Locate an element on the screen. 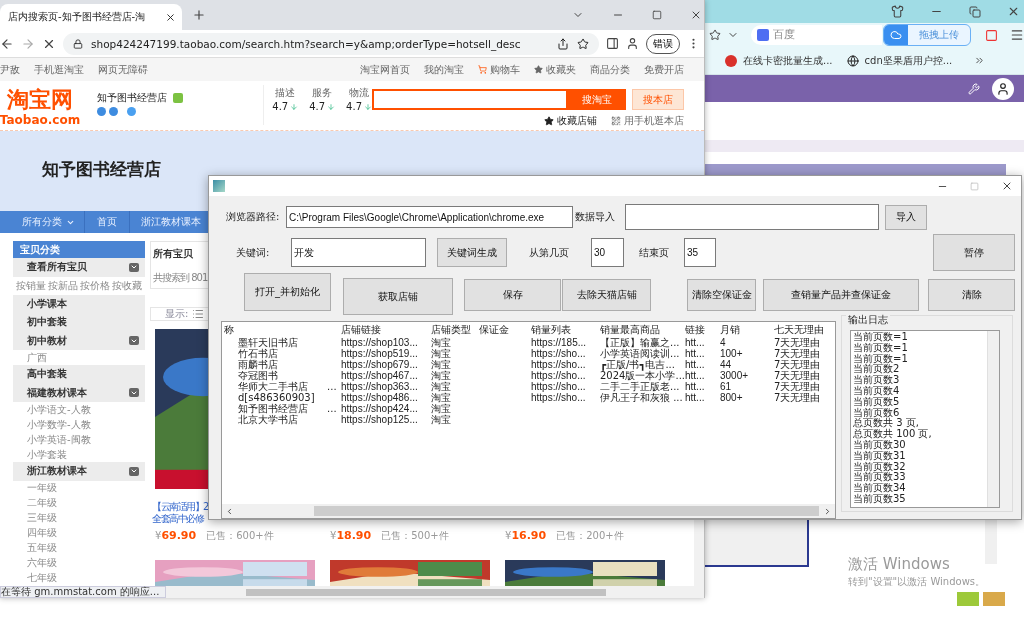  section-title: 所有宝贝 is located at coordinates (173, 254).